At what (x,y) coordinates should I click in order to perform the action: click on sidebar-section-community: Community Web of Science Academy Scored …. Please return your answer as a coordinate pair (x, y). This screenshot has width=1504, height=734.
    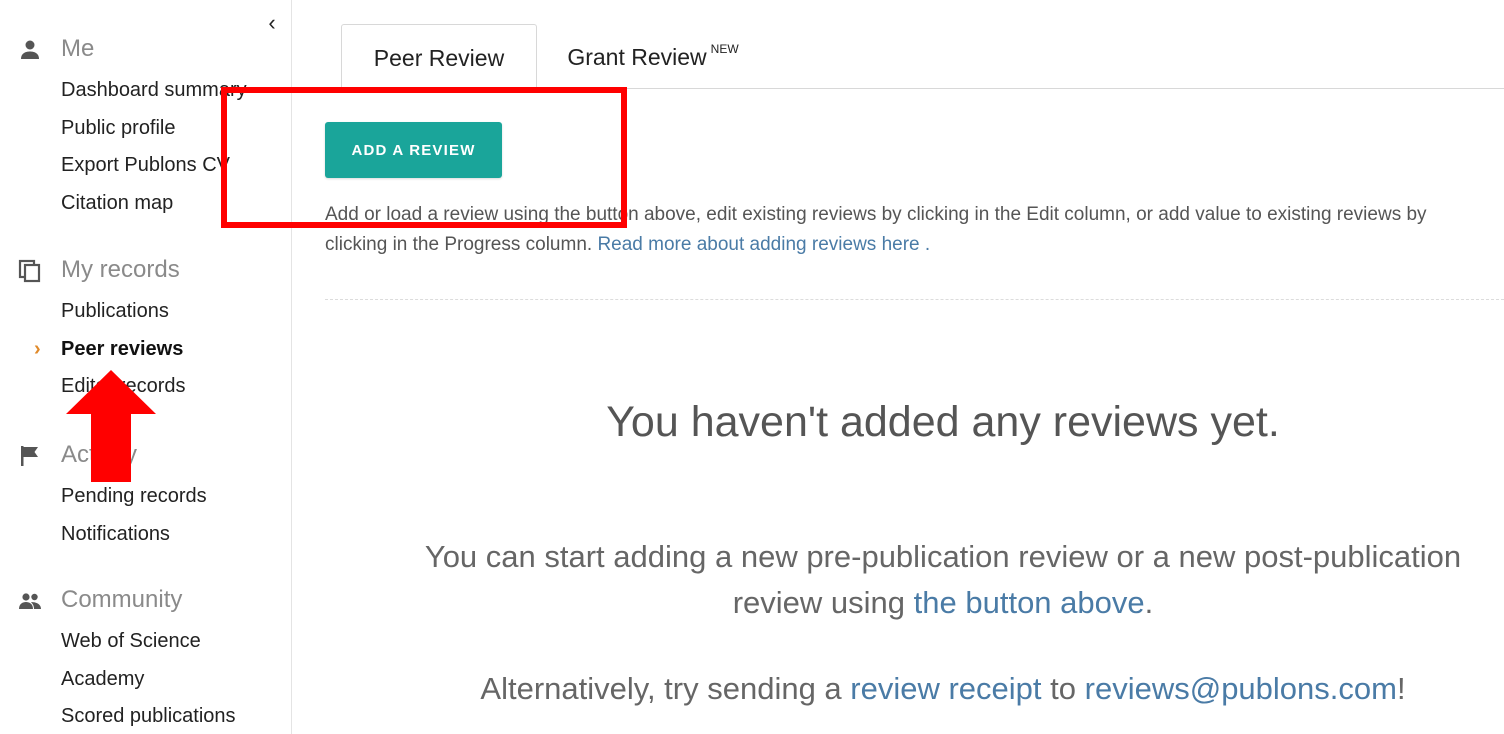
    Looking at the image, I should click on (146, 659).